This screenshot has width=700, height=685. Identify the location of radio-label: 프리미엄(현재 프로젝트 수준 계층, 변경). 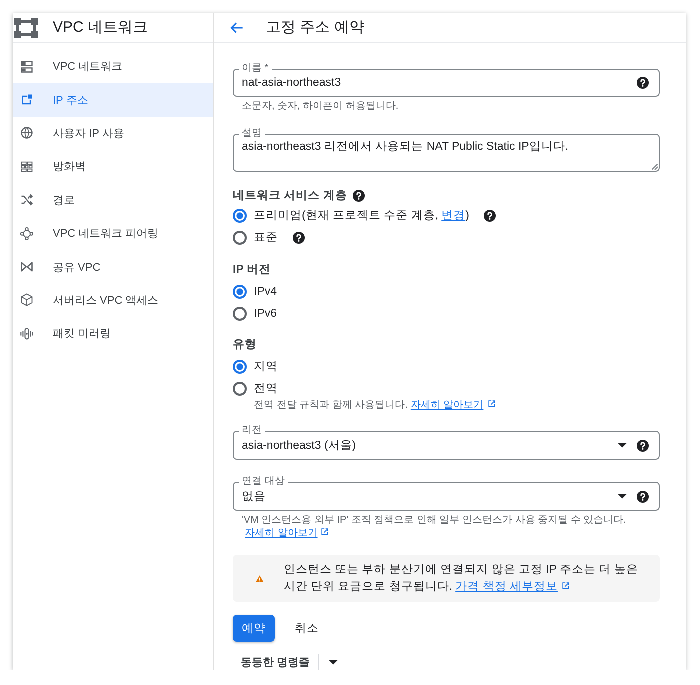
(362, 216).